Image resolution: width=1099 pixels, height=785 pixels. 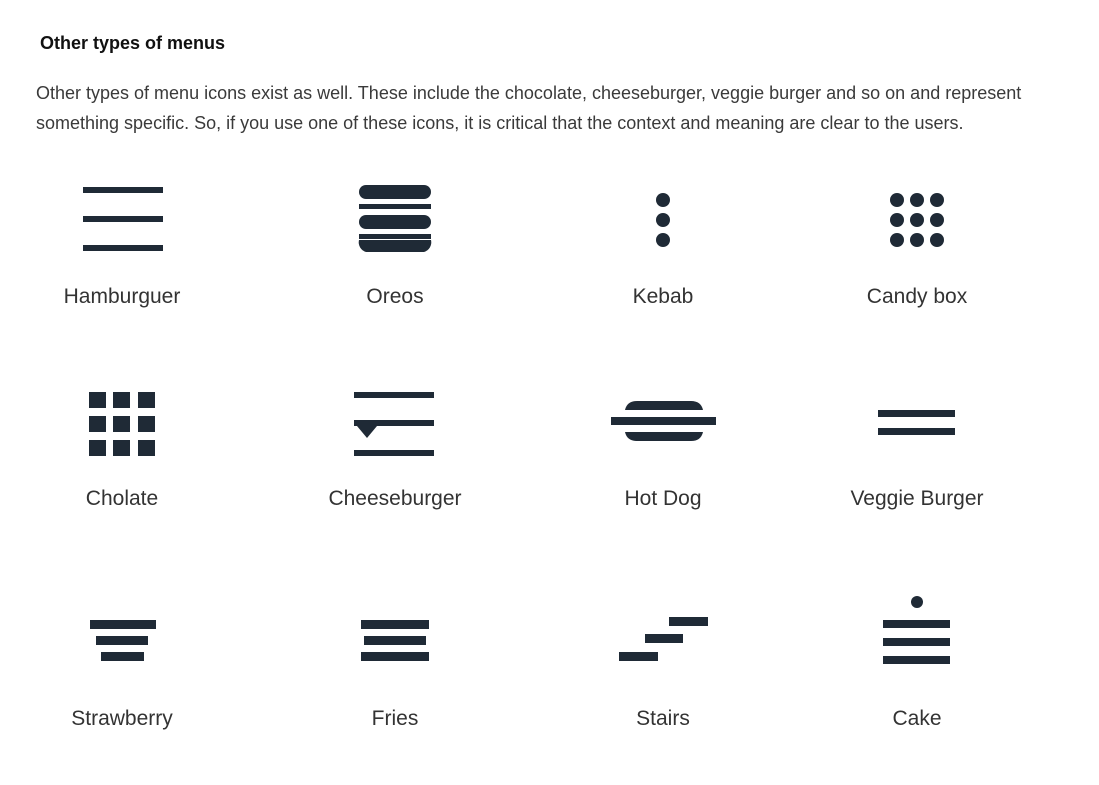 What do you see at coordinates (395, 218) in the screenshot?
I see `oreos-icon` at bounding box center [395, 218].